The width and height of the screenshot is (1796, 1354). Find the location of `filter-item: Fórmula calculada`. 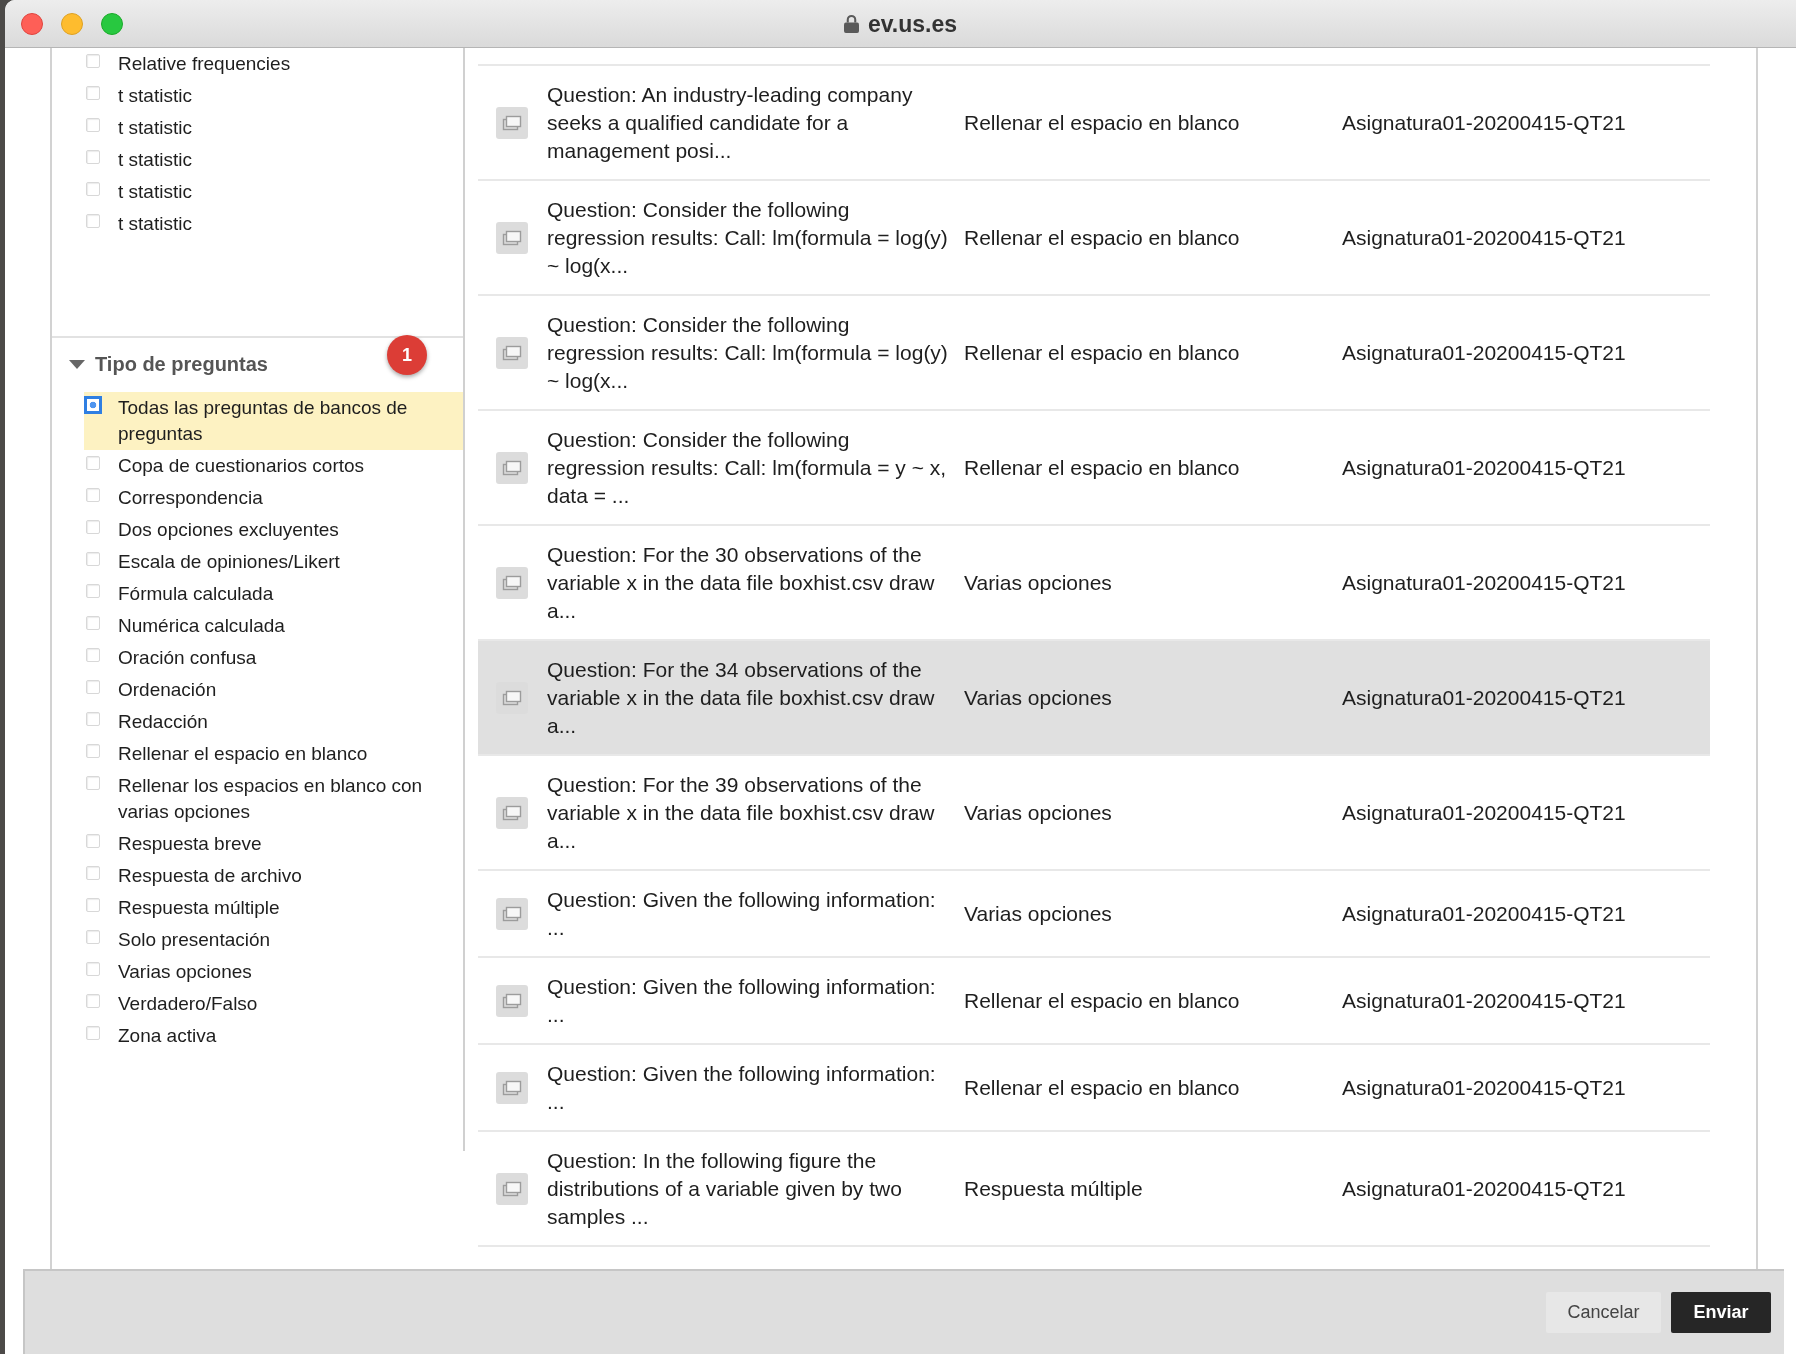

filter-item: Fórmula calculada is located at coordinates (273, 594).